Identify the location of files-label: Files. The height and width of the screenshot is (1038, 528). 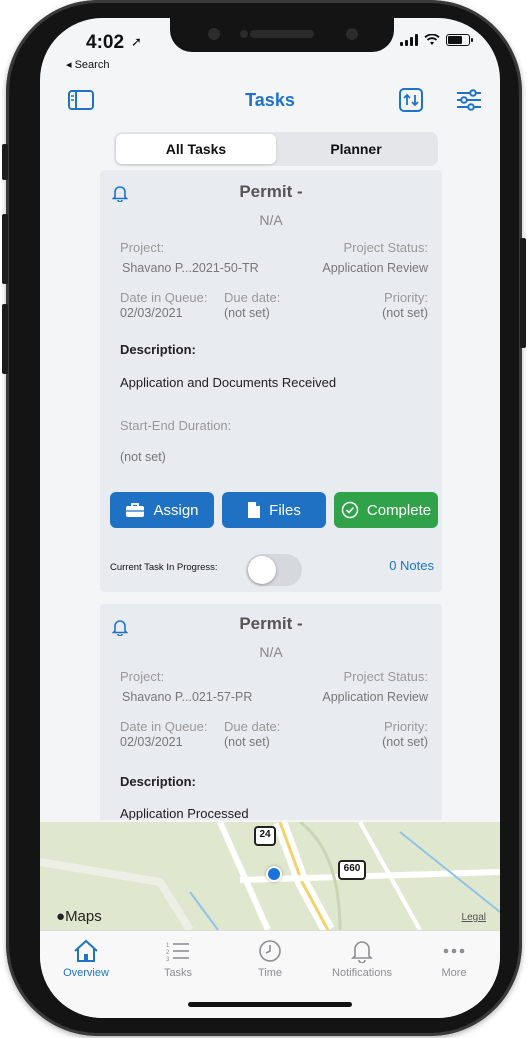
(285, 510).